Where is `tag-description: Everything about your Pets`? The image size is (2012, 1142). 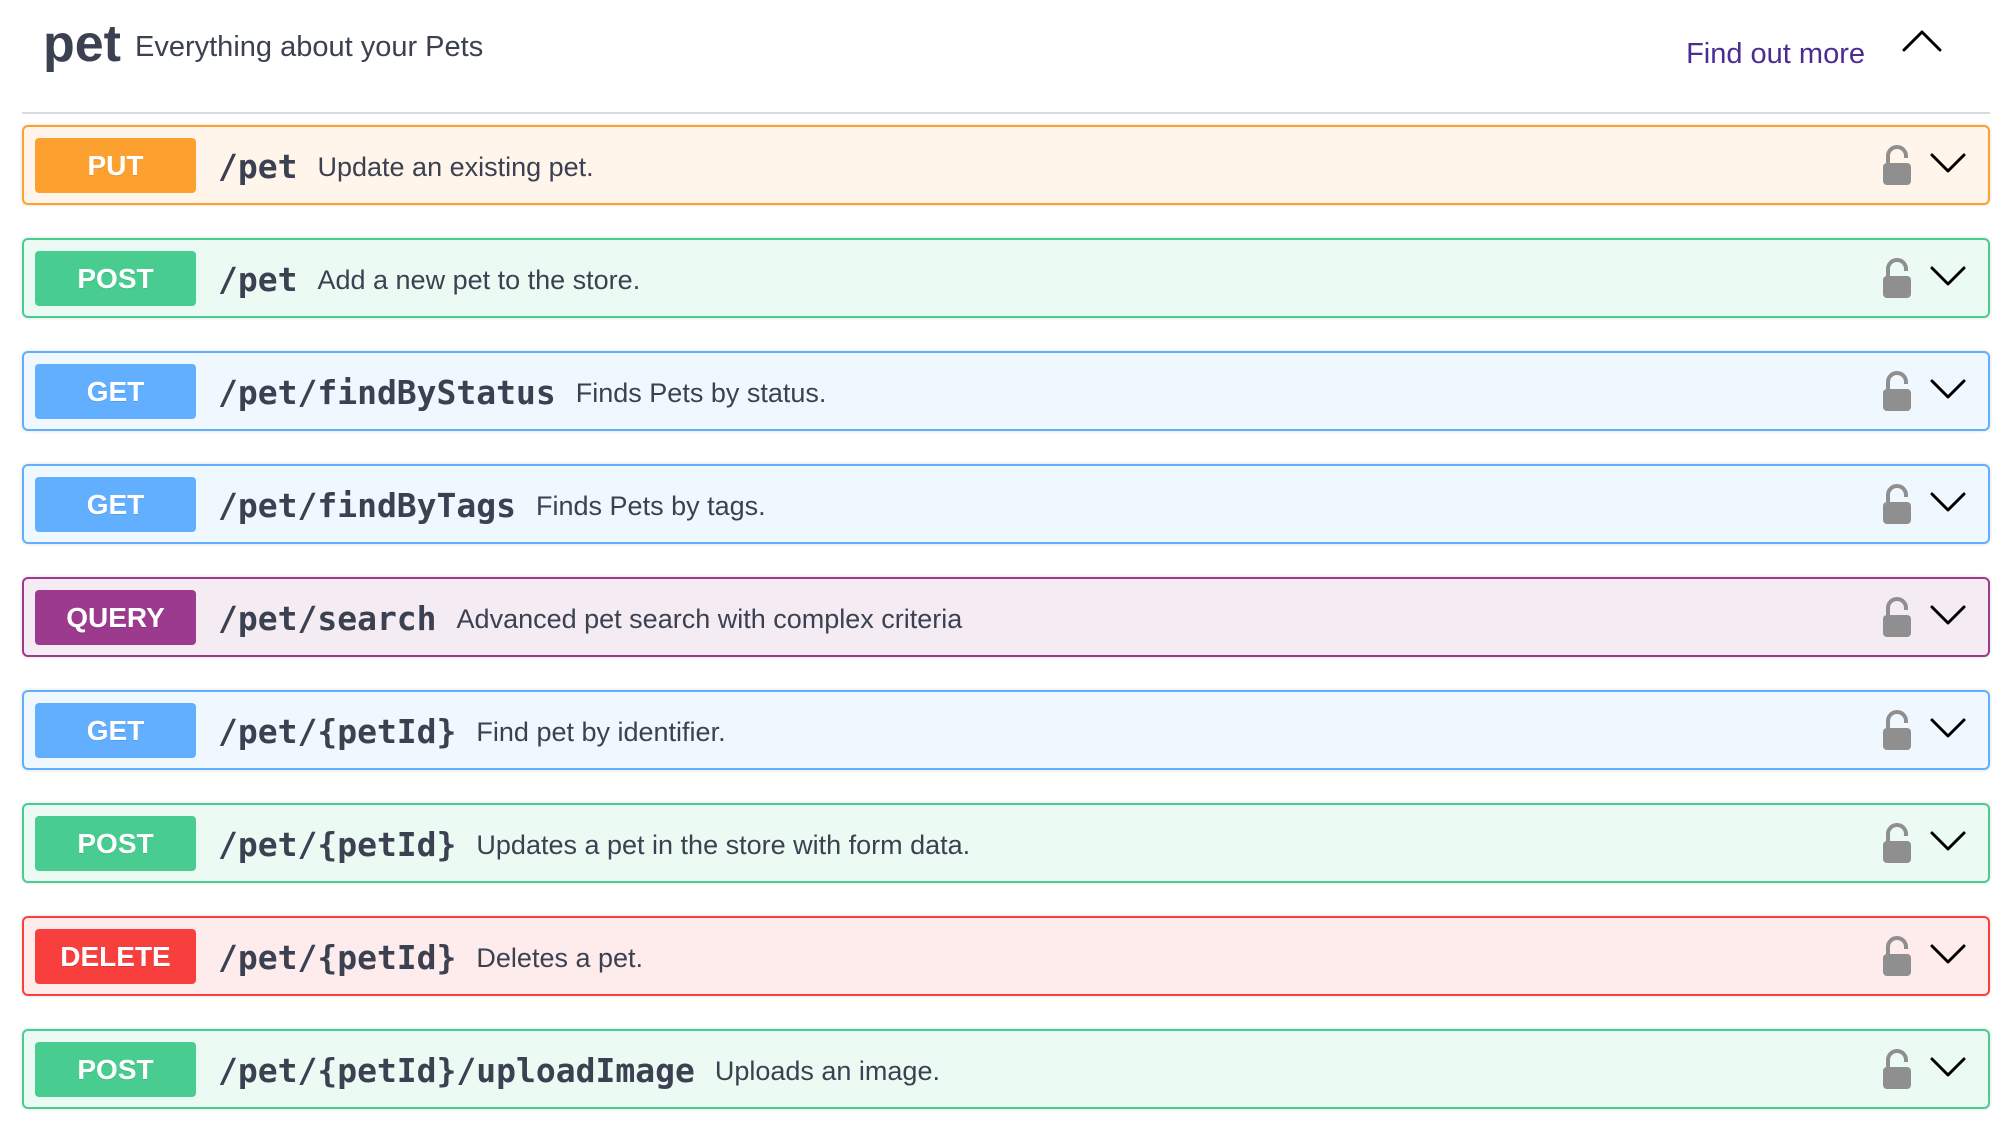 tag-description: Everything about your Pets is located at coordinates (309, 47).